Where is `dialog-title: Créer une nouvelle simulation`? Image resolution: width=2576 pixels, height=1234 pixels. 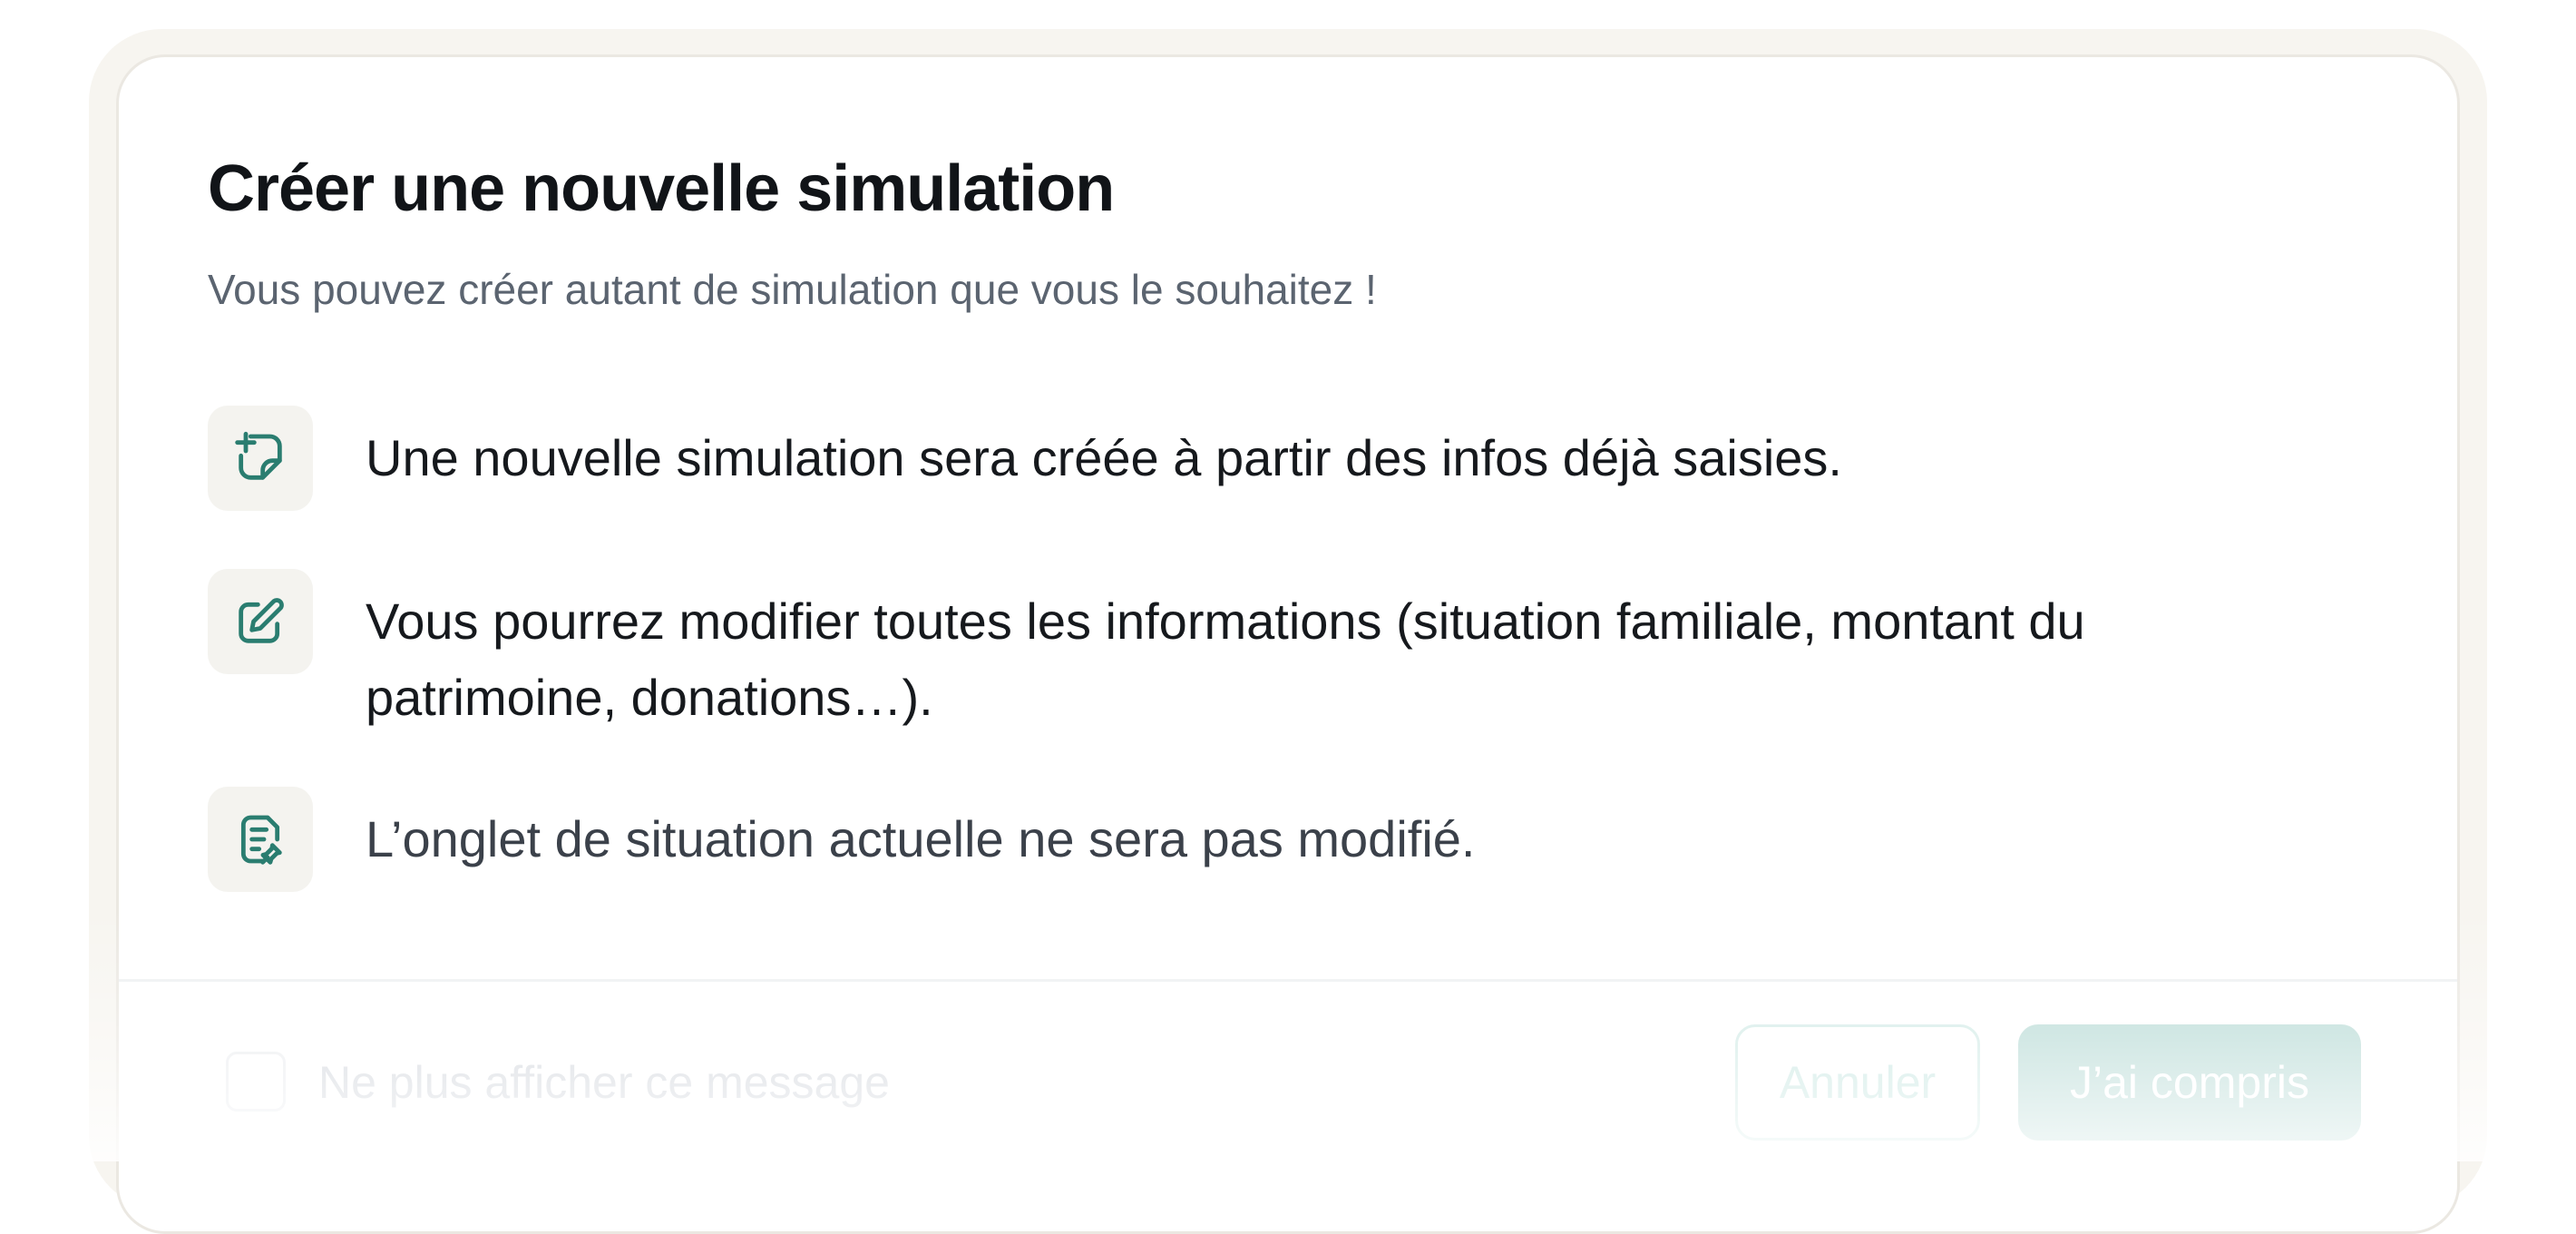 dialog-title: Créer une nouvelle simulation is located at coordinates (661, 188).